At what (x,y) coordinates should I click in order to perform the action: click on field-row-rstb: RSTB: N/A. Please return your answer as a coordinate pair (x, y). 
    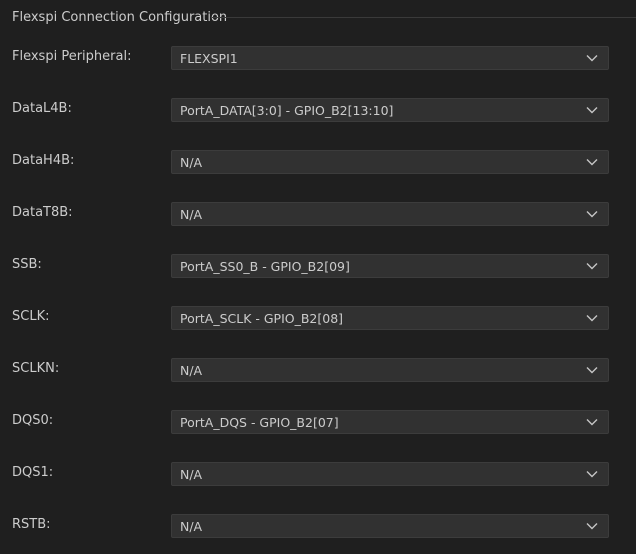
    Looking at the image, I should click on (318, 534).